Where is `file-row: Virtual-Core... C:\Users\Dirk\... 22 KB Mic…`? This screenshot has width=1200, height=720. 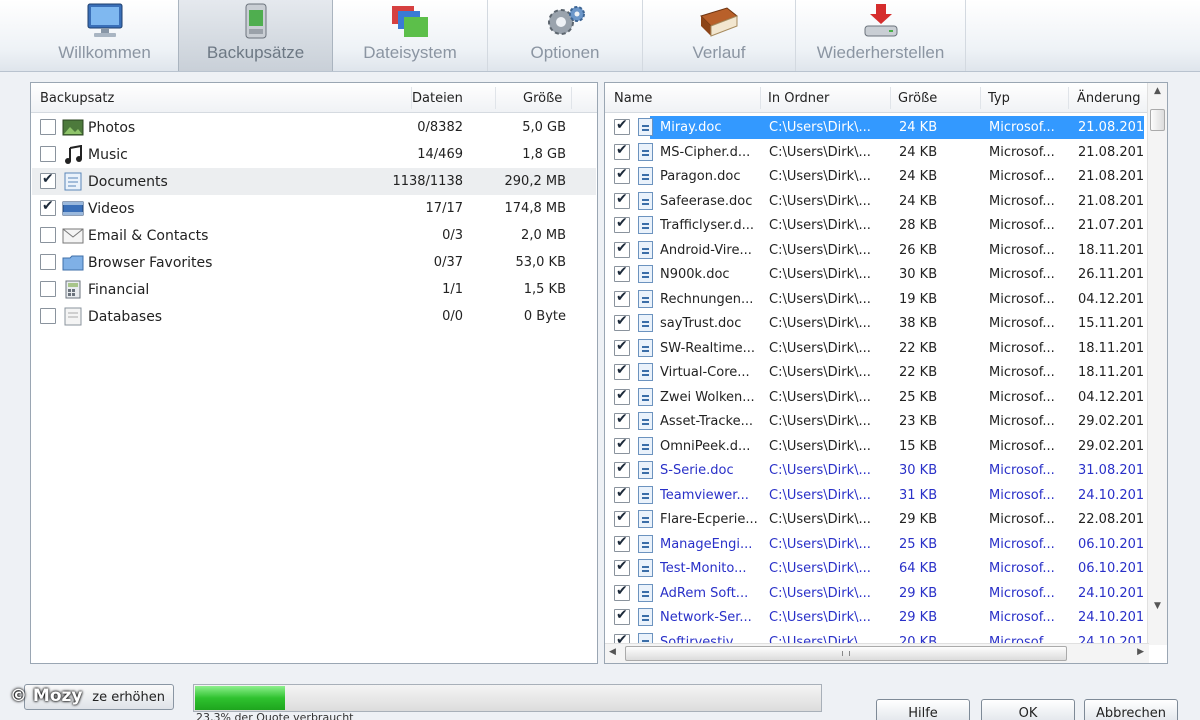 file-row: Virtual-Core... C:\Users\Dirk\... 22 KB Mic… is located at coordinates (875, 372).